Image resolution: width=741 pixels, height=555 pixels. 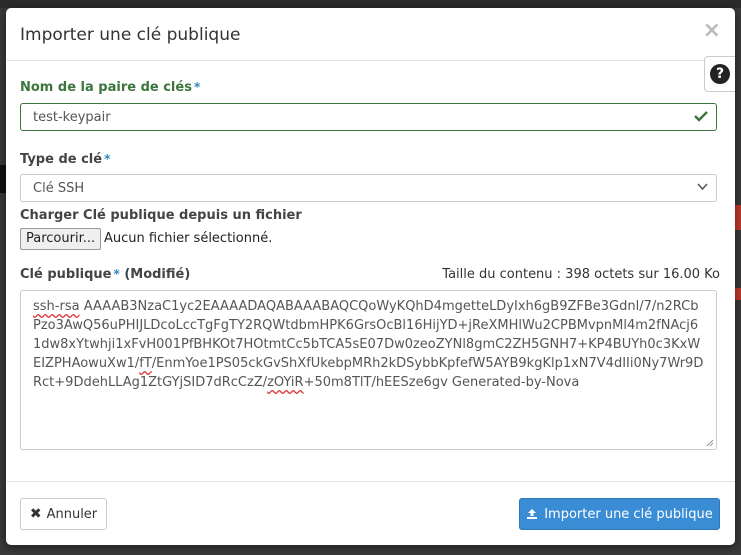 What do you see at coordinates (709, 442) in the screenshot?
I see `resize-grip-icon` at bounding box center [709, 442].